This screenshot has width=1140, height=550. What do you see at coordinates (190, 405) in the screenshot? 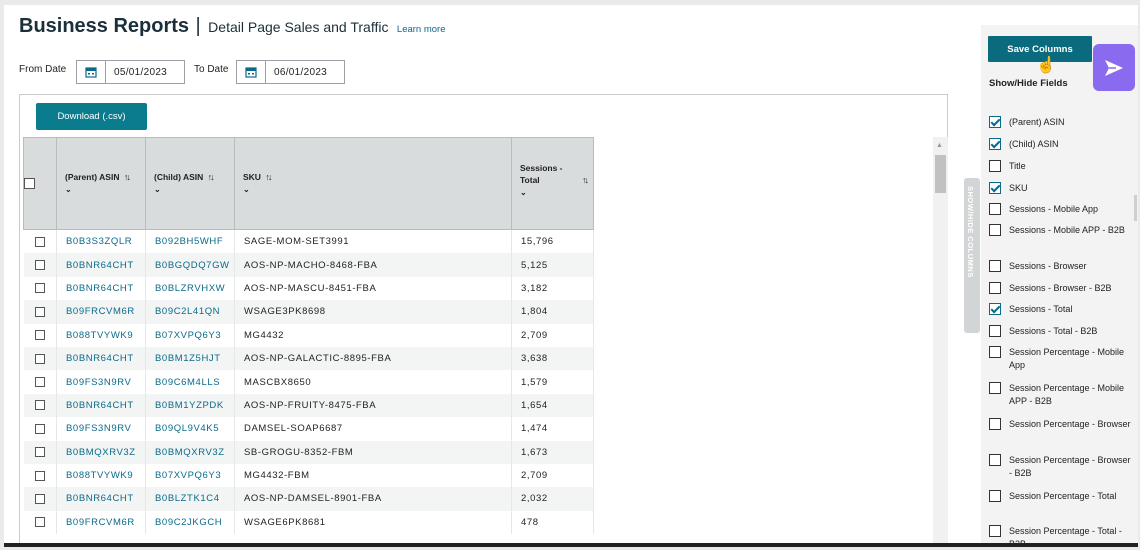
I see `child-asin-link: B0BM1YZPDK` at bounding box center [190, 405].